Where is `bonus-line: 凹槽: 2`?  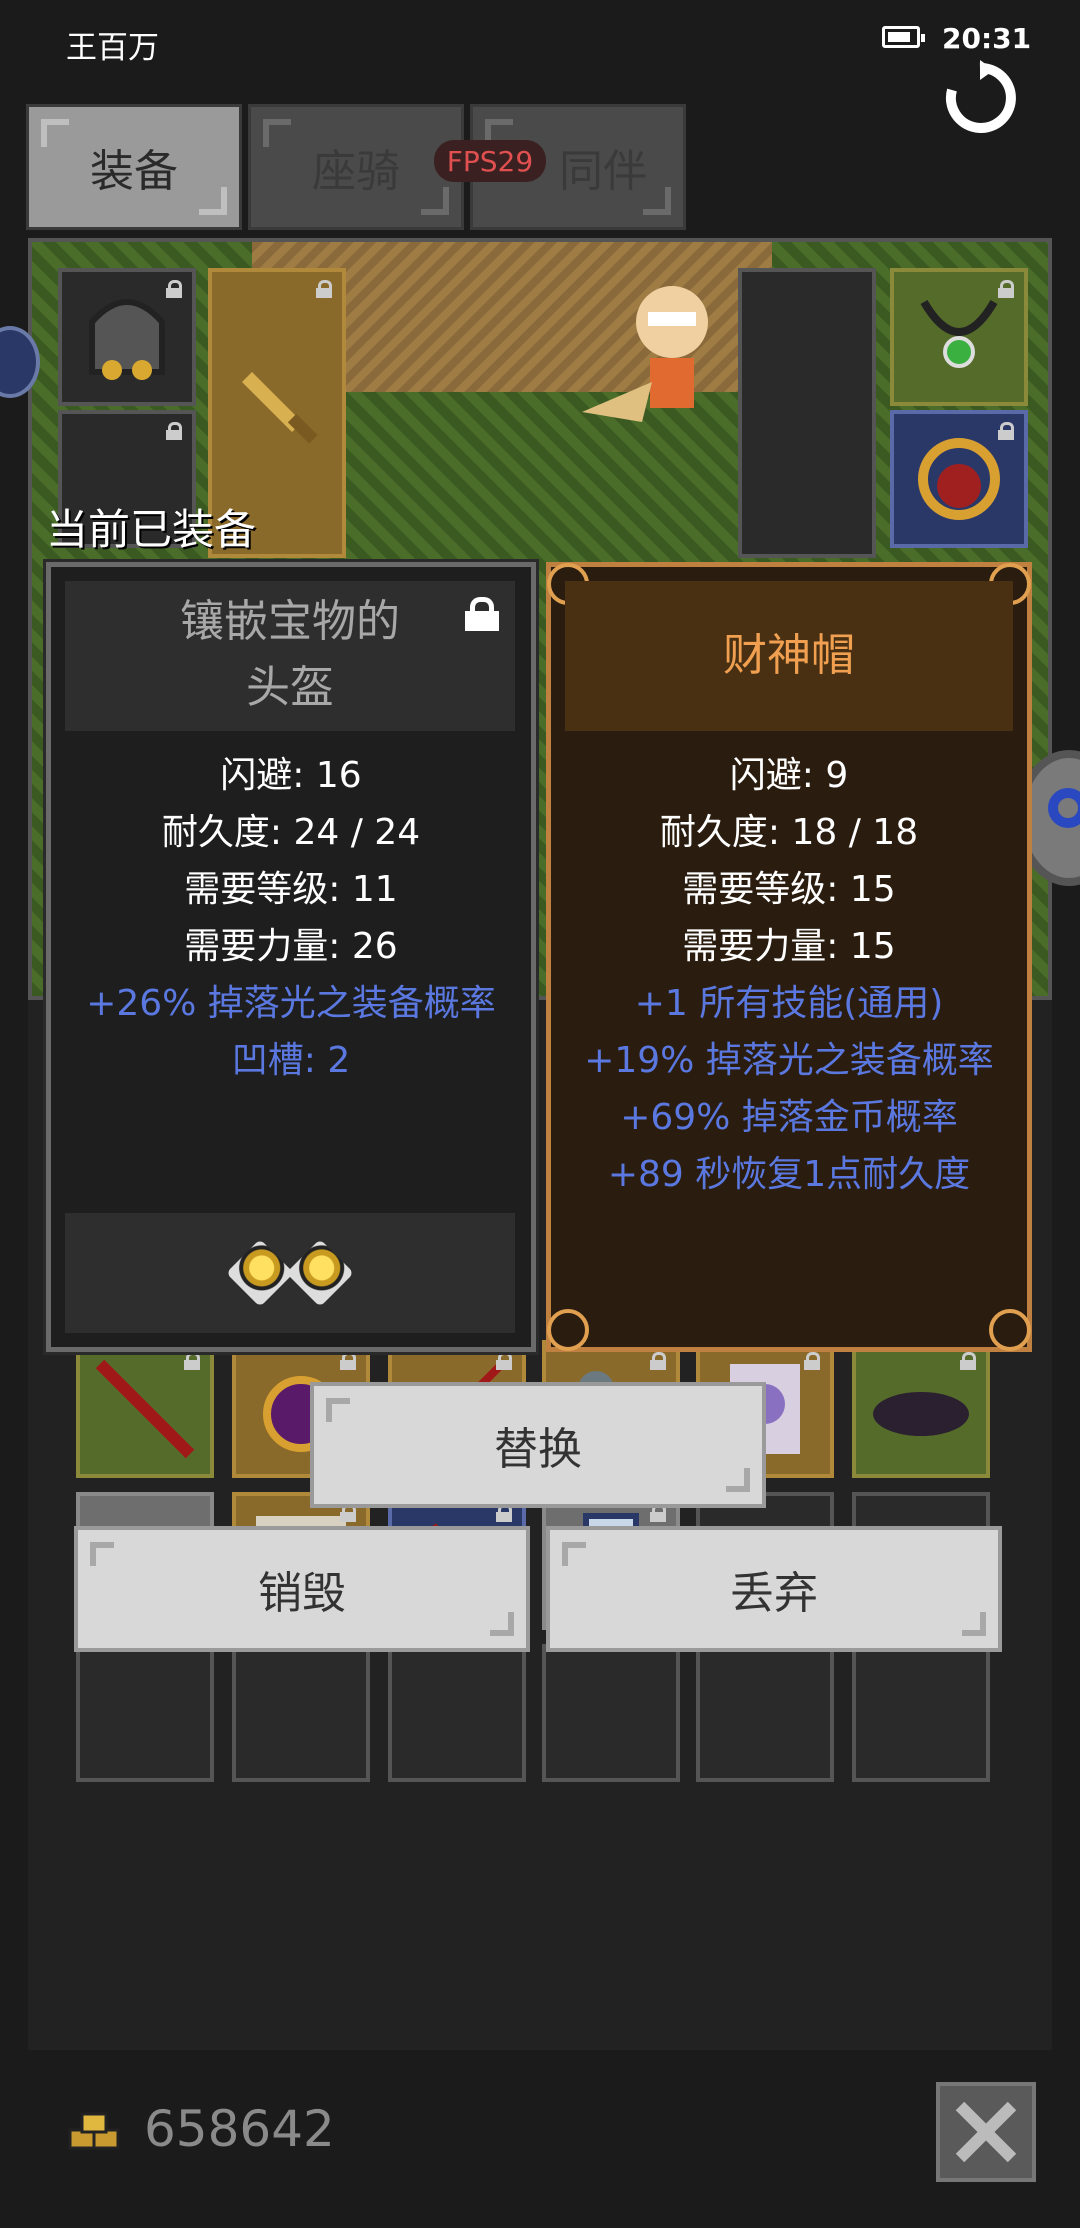 bonus-line: 凹槽: 2 is located at coordinates (291, 1060).